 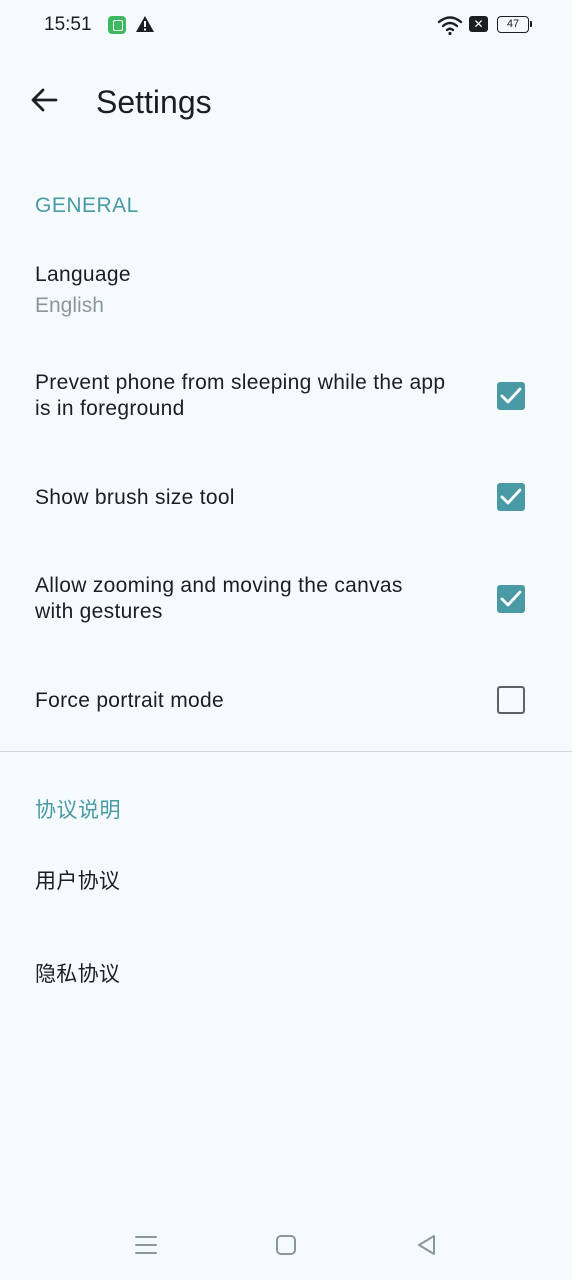 I want to click on app-notification-icon, so click(x=117, y=25).